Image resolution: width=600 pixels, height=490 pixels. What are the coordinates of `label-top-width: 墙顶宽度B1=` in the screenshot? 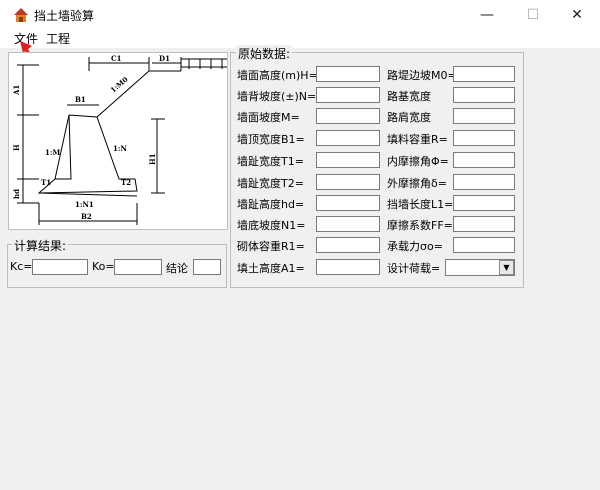 It's located at (271, 139).